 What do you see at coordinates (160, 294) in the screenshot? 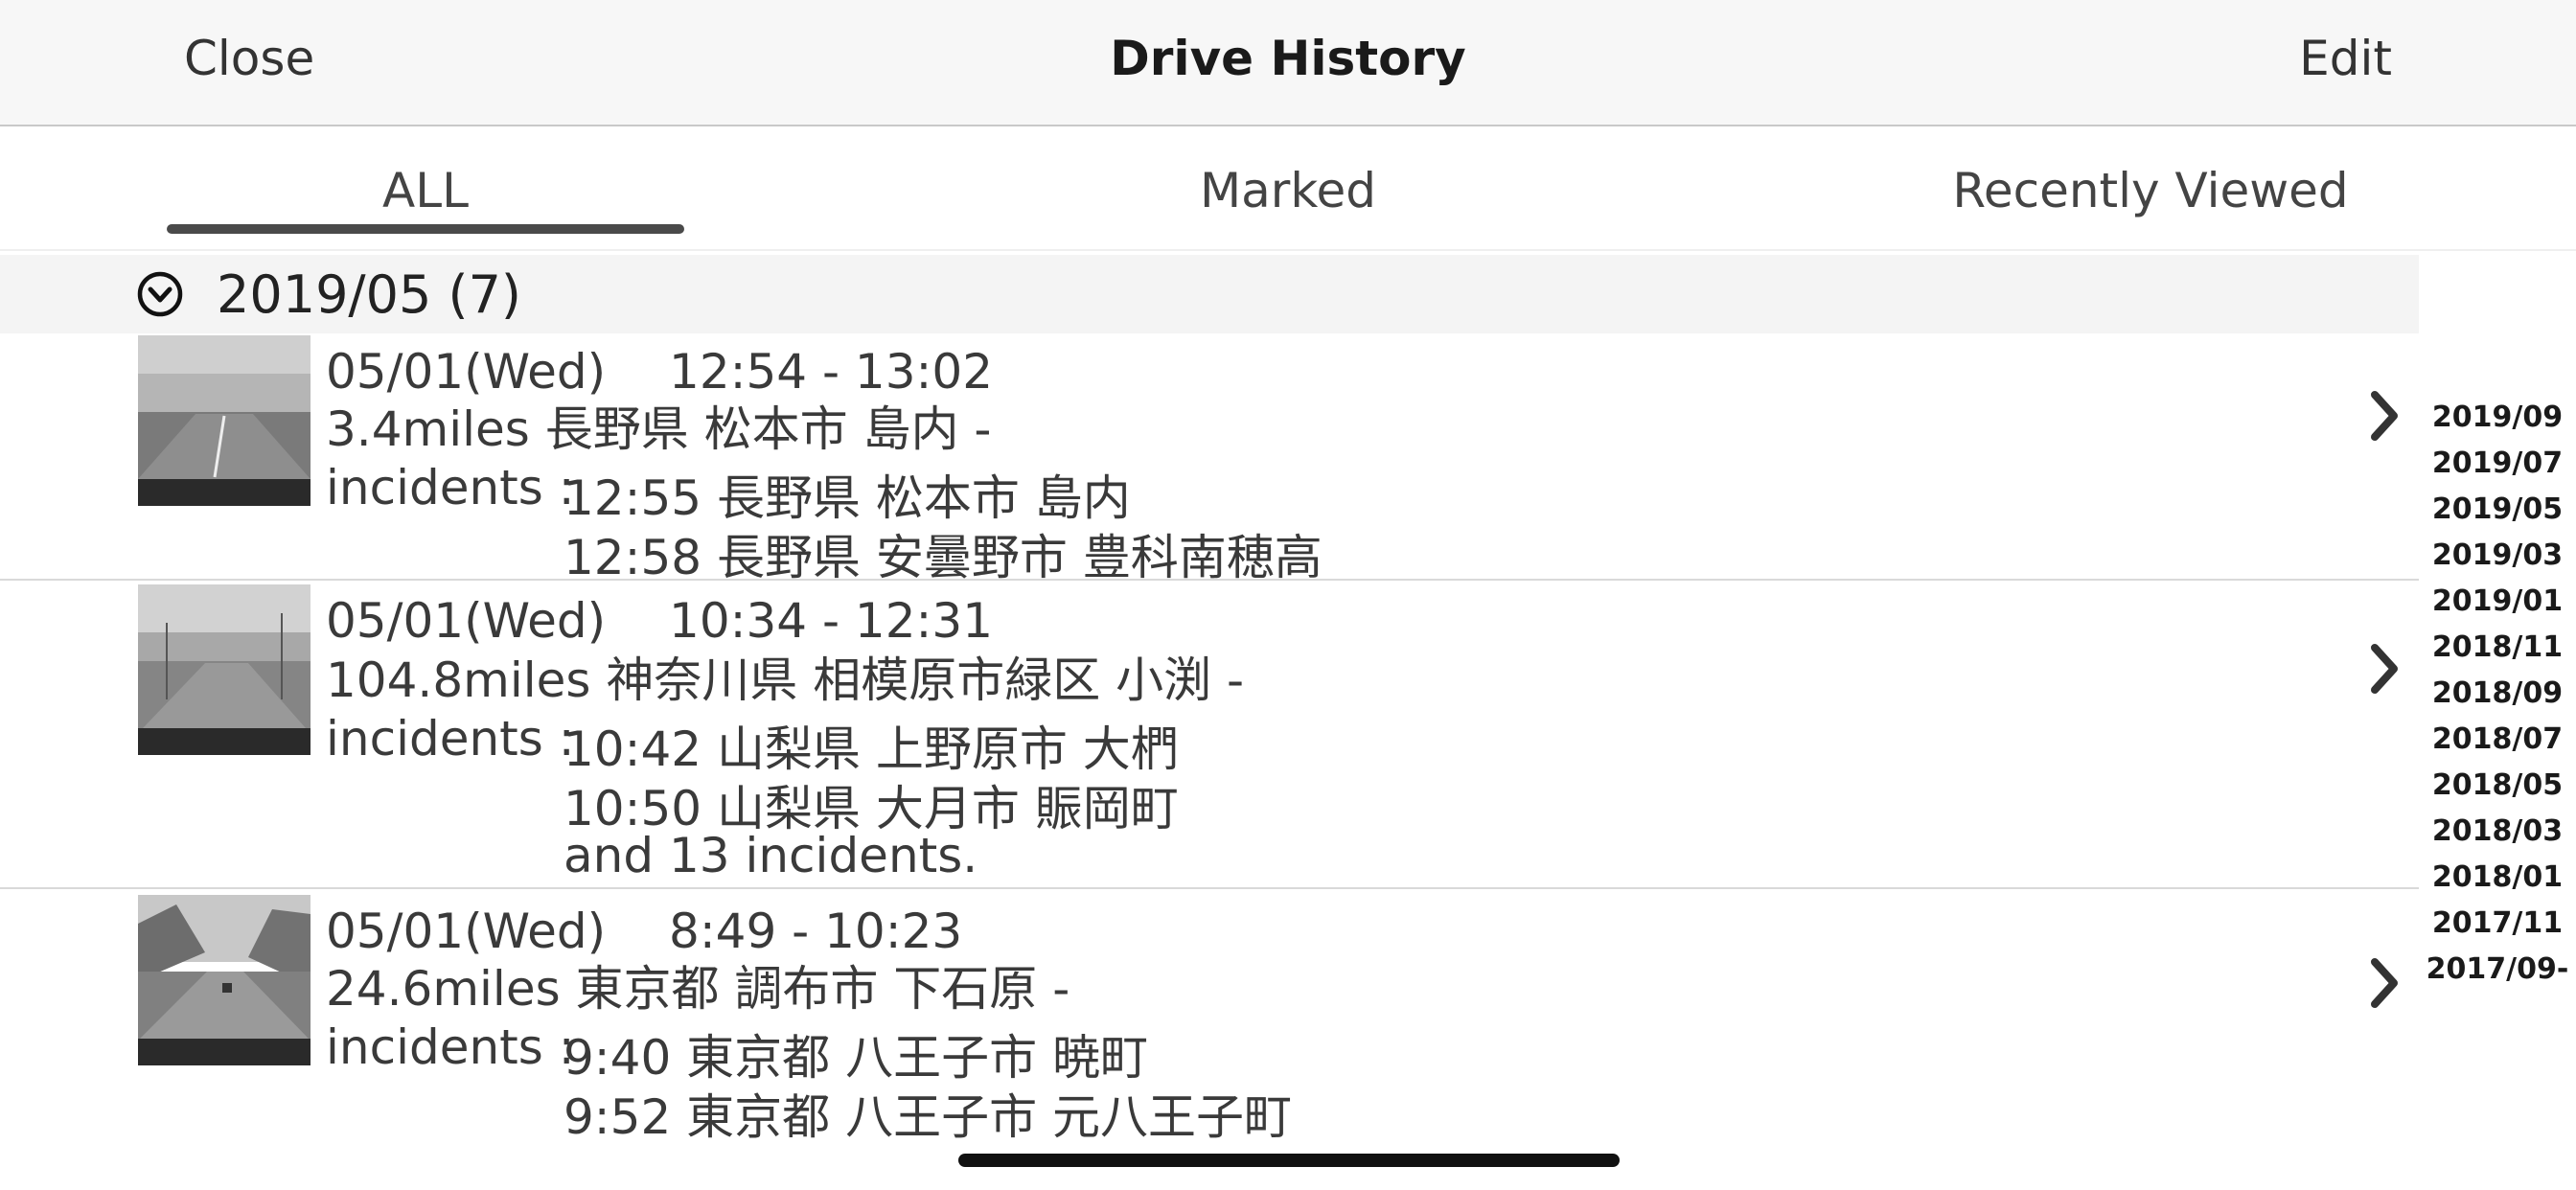
I see `chevron-down-circle-icon` at bounding box center [160, 294].